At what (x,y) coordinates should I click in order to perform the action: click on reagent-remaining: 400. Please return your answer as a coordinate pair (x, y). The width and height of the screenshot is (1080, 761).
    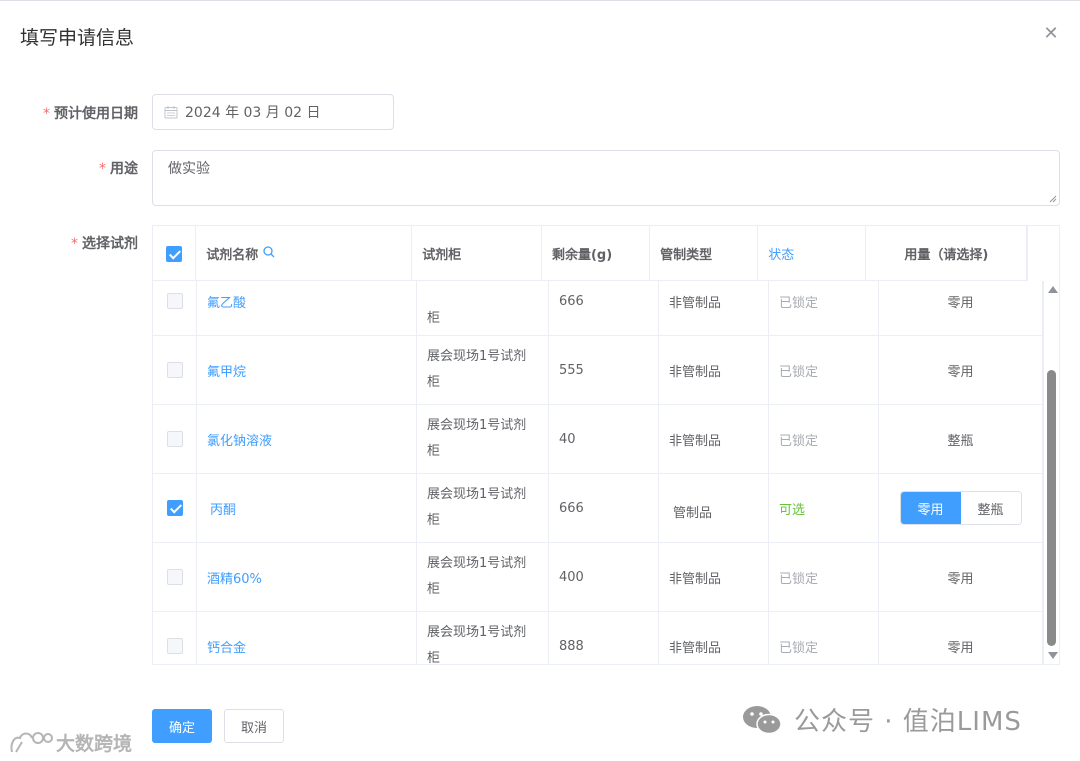
    Looking at the image, I should click on (604, 577).